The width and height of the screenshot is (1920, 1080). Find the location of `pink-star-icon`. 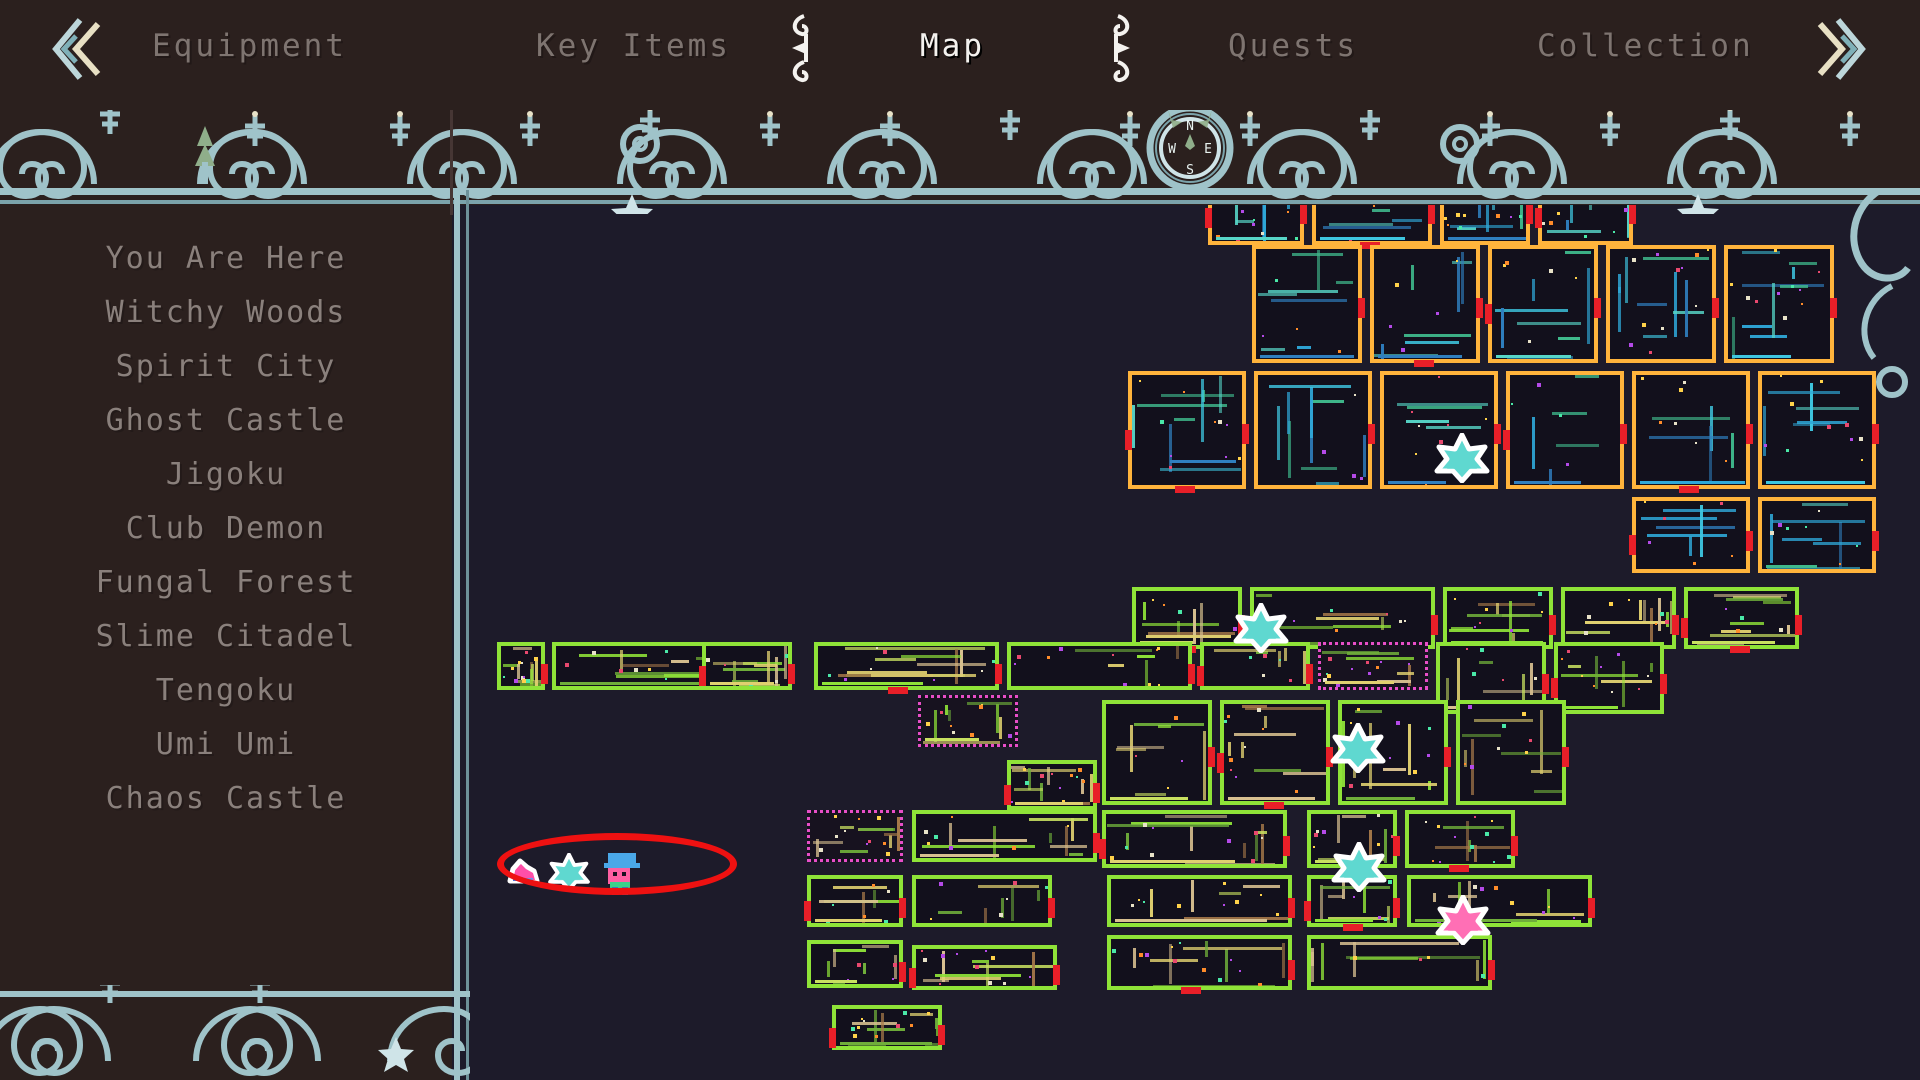

pink-star-icon is located at coordinates (1463, 920).